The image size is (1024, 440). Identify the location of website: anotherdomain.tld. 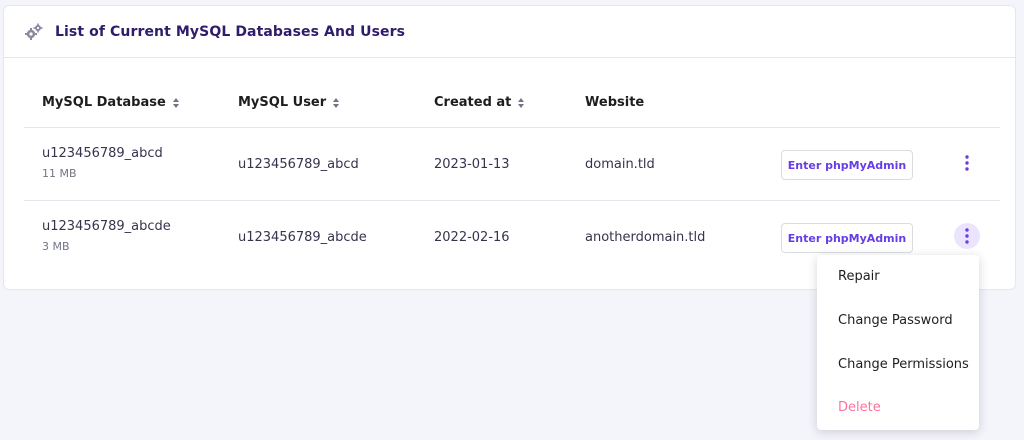
(645, 237).